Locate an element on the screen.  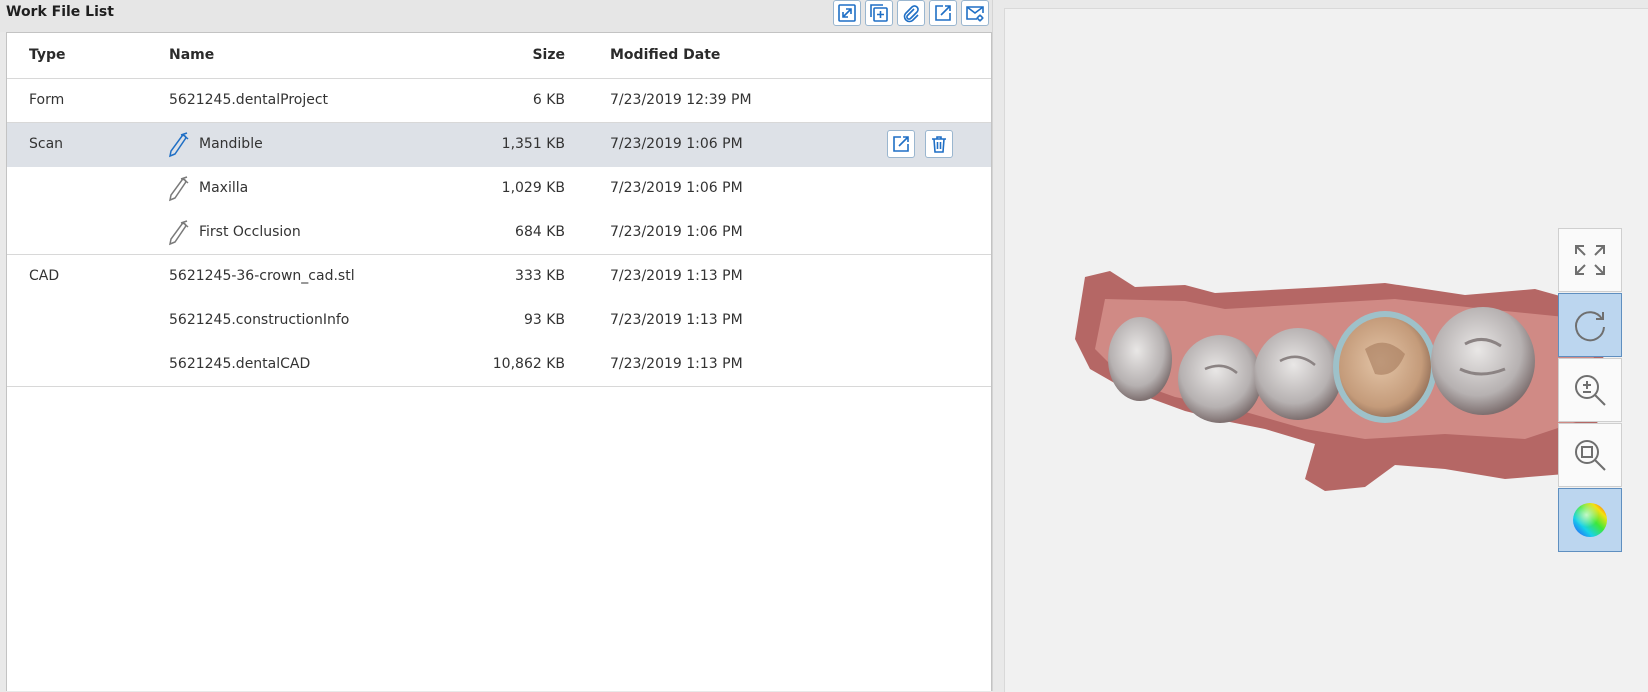
trash-icon is located at coordinates (939, 144).